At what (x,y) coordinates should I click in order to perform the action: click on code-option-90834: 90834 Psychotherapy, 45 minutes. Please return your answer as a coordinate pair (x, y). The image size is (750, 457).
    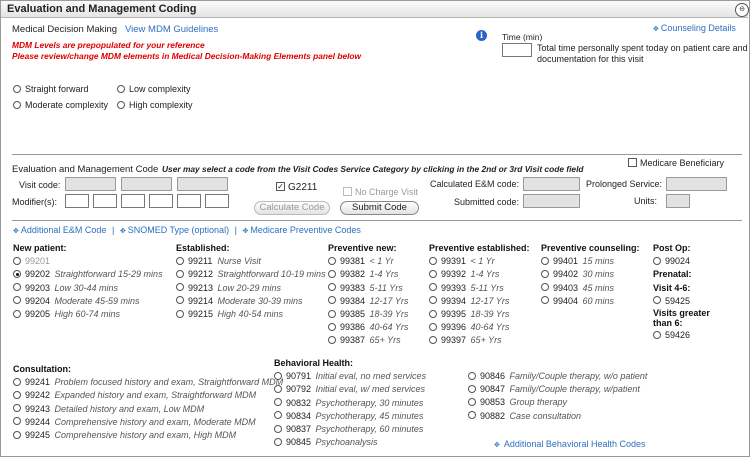
    Looking at the image, I should click on (350, 416).